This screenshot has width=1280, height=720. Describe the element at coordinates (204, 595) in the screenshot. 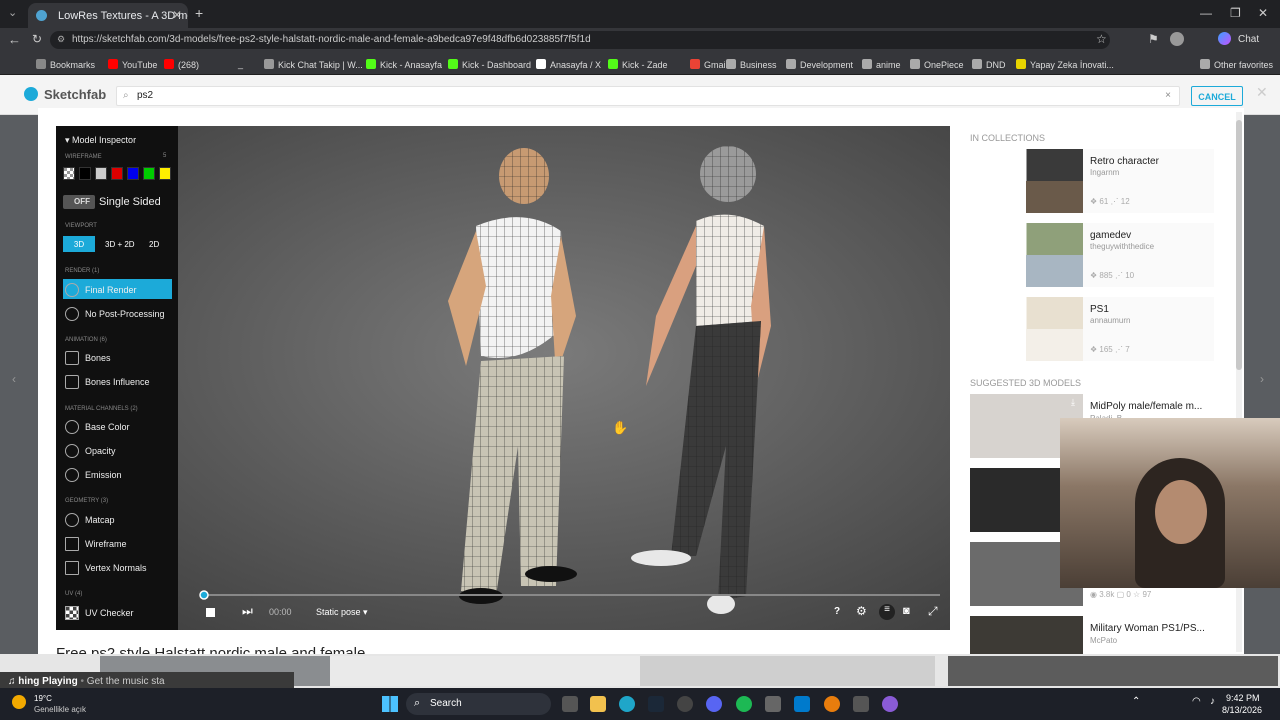

I see `timeline-knob` at that location.